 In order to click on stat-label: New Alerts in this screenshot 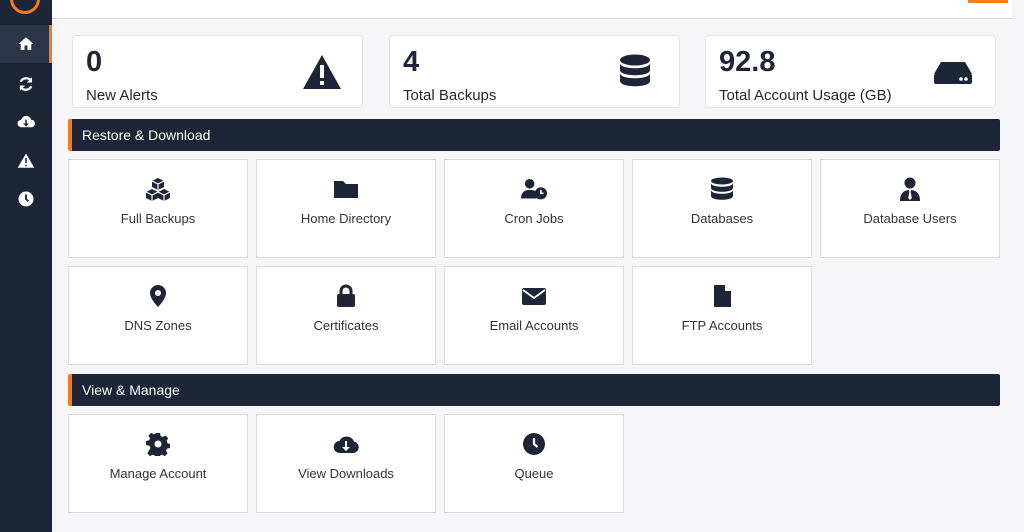, I will do `click(122, 95)`.